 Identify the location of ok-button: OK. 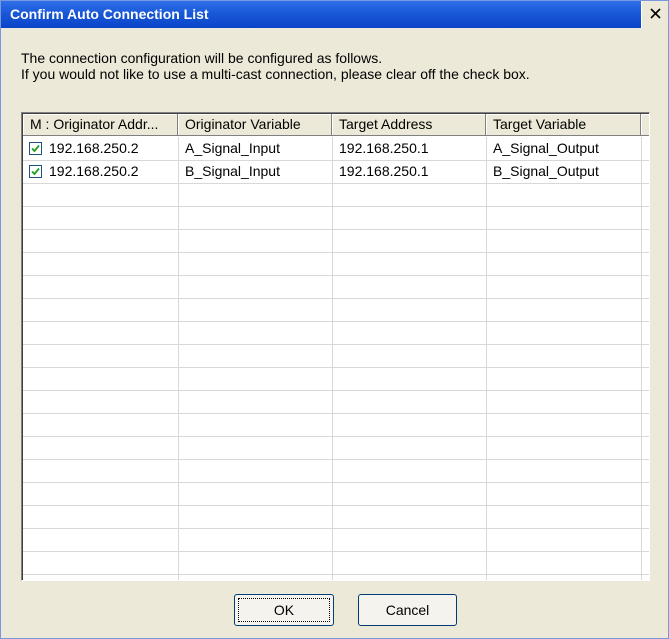
(284, 610).